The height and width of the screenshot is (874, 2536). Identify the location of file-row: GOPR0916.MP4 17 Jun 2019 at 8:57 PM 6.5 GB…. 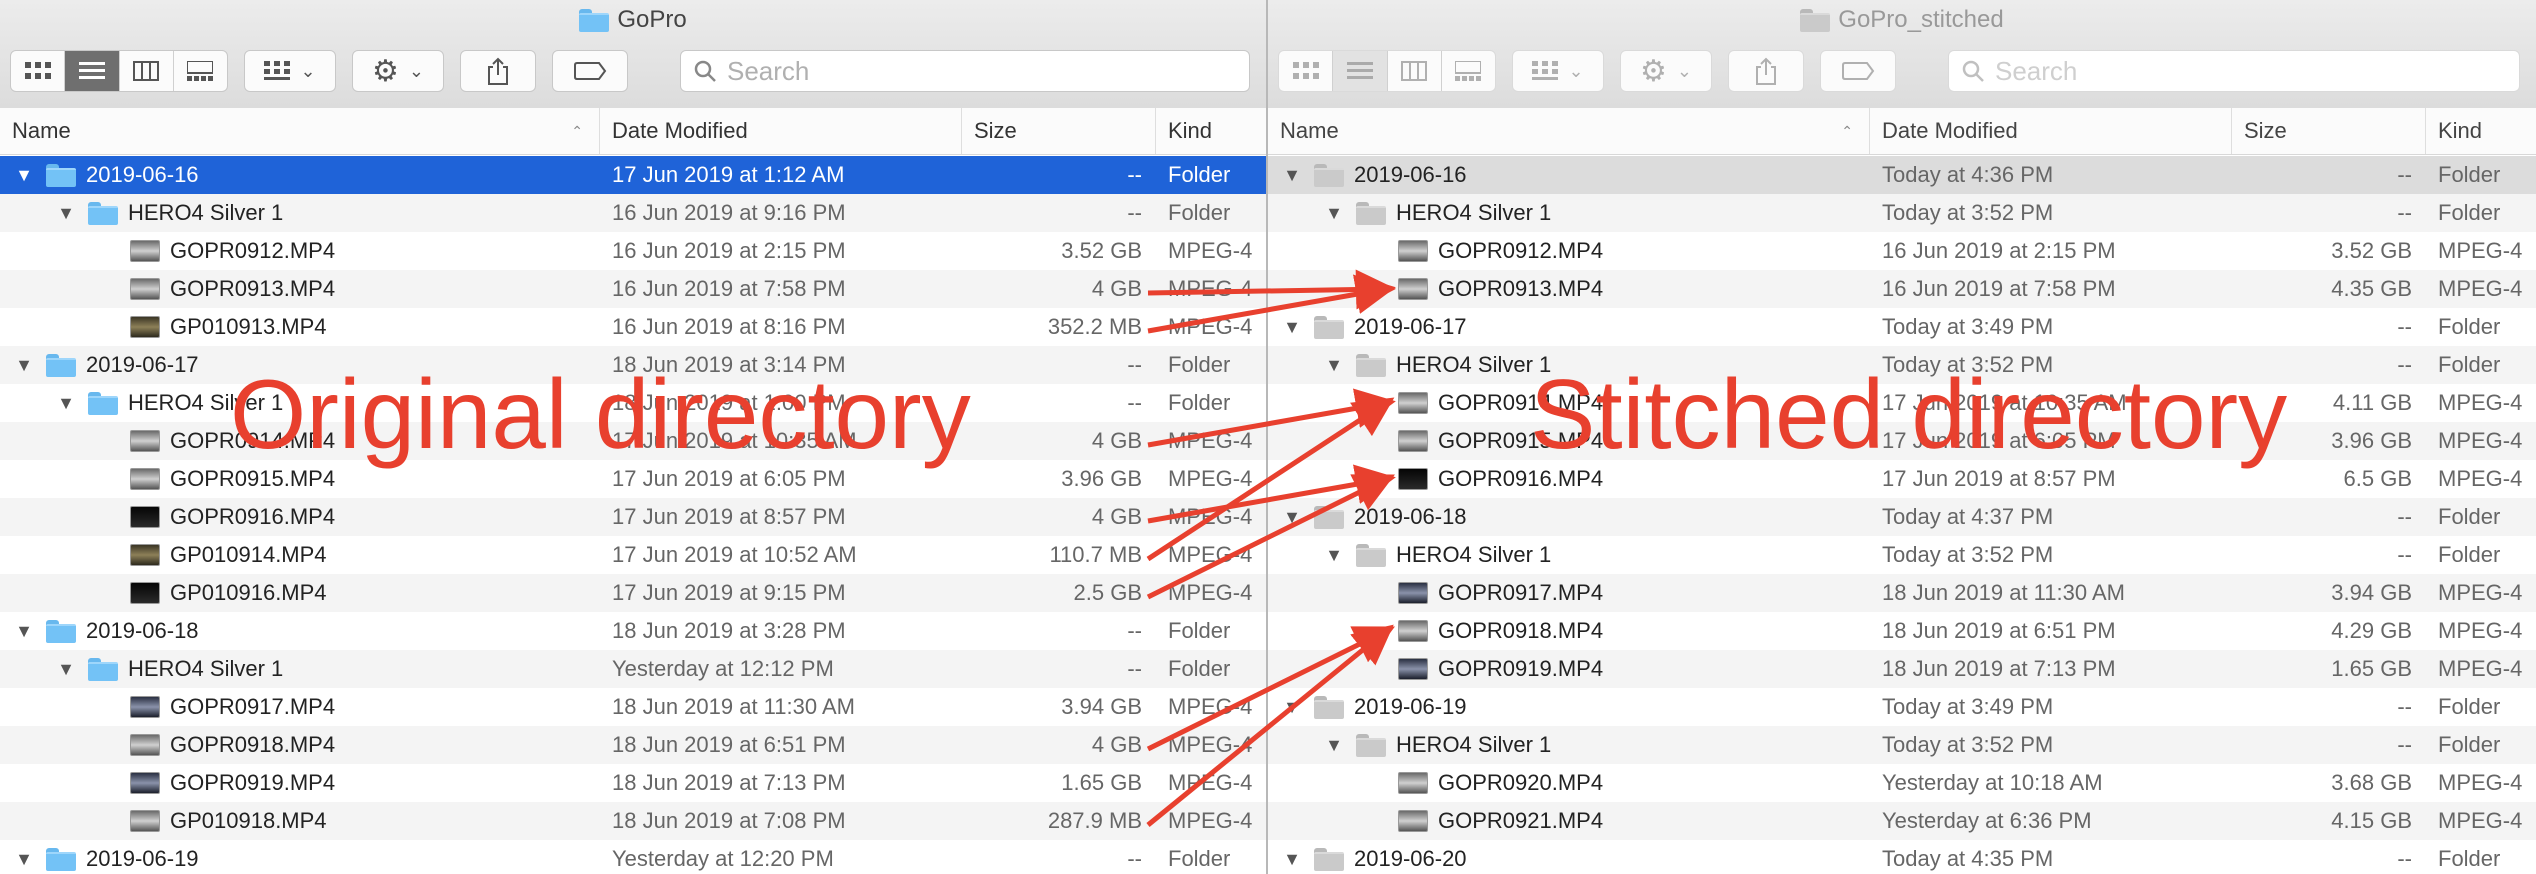
(1902, 479).